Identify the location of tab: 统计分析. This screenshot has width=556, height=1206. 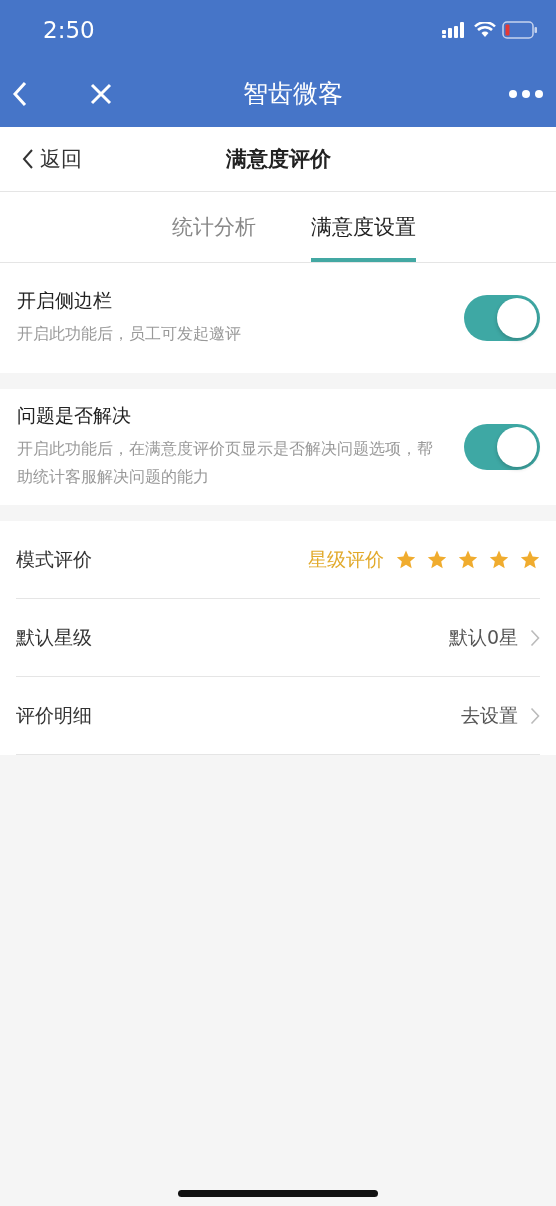
(214, 227).